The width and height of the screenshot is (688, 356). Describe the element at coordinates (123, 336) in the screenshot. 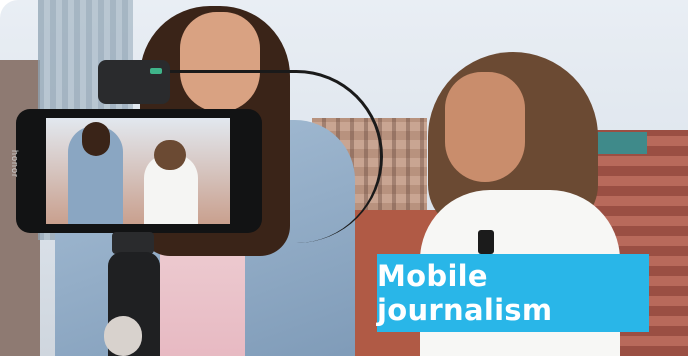

I see `tripod-knob` at that location.